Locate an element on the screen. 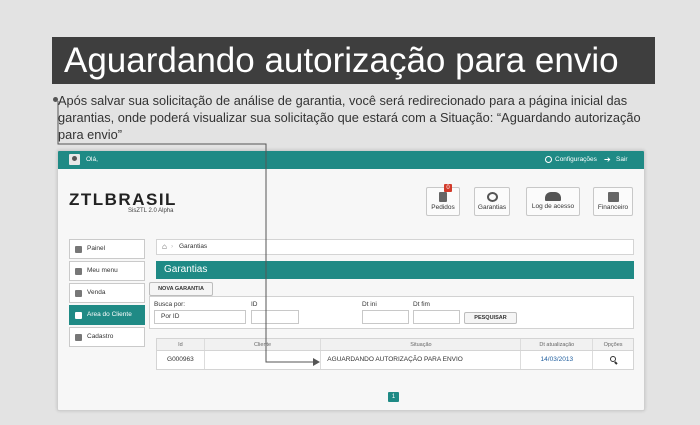  sidebar-item-label: Area do Cliente is located at coordinates (109, 314).